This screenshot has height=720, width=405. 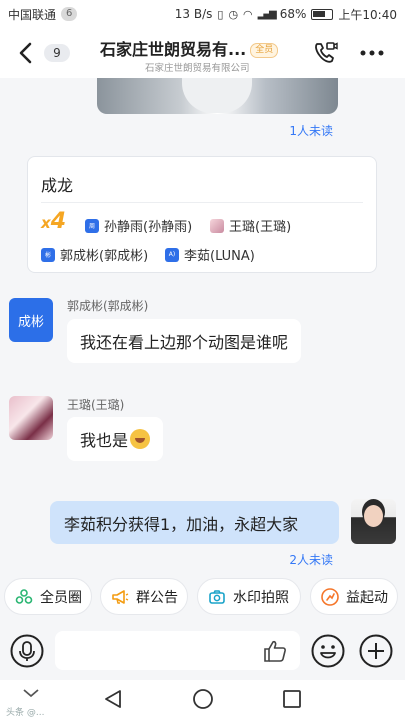 What do you see at coordinates (172, 254) in the screenshot?
I see `avatar: A)` at bounding box center [172, 254].